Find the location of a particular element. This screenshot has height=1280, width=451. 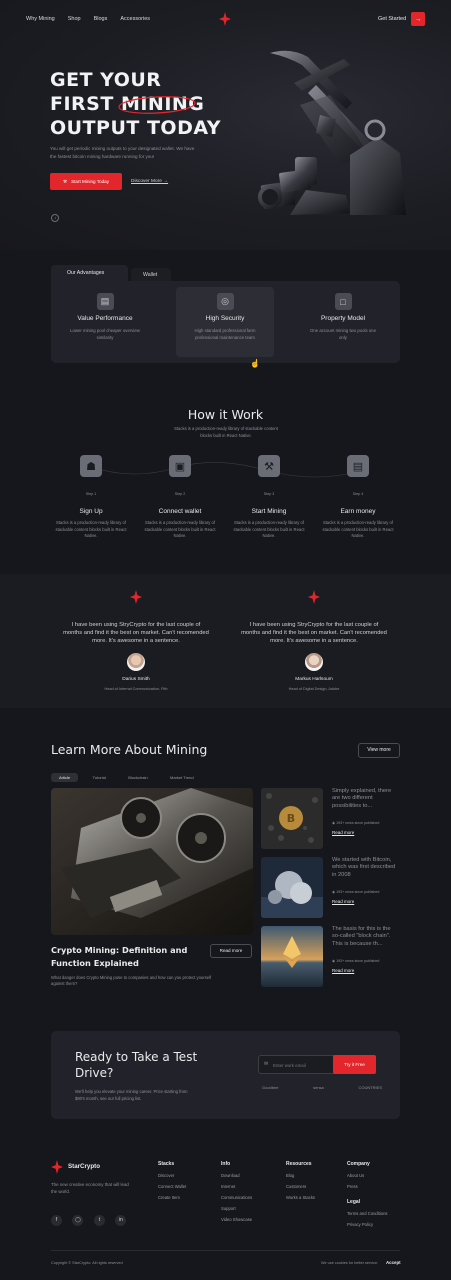

testimonial-role: Head of Internal Communication, Fitb is located at coordinates (136, 689).